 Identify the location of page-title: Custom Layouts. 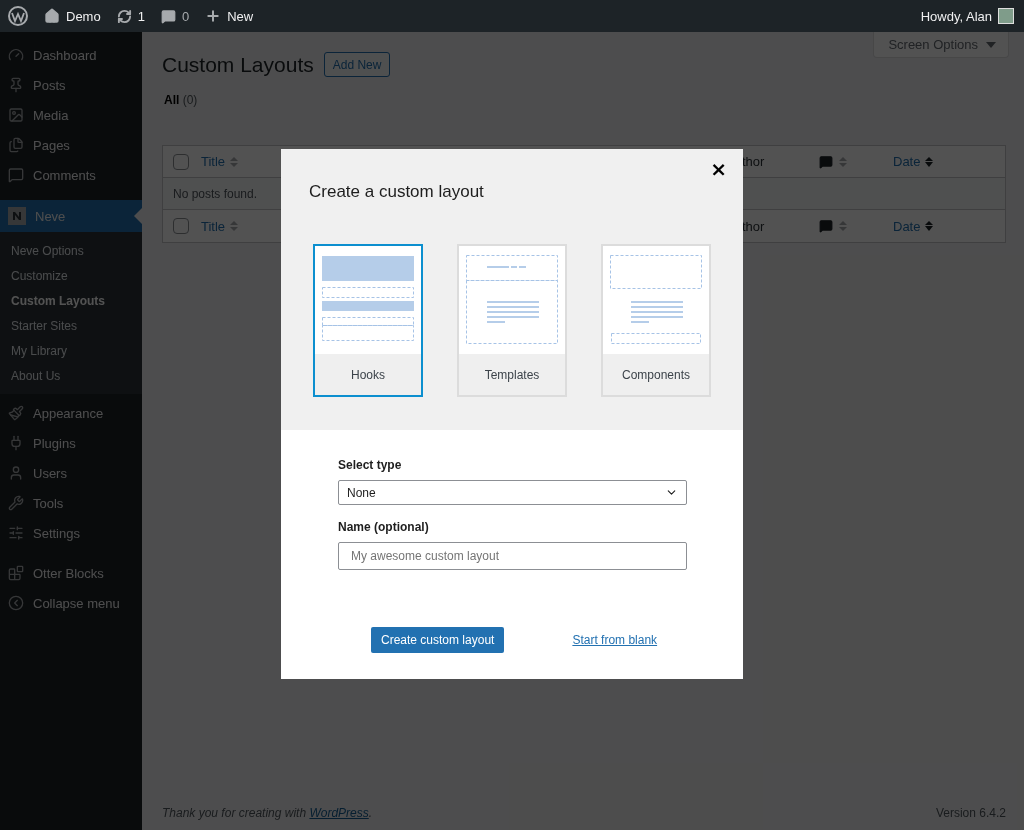
(238, 64).